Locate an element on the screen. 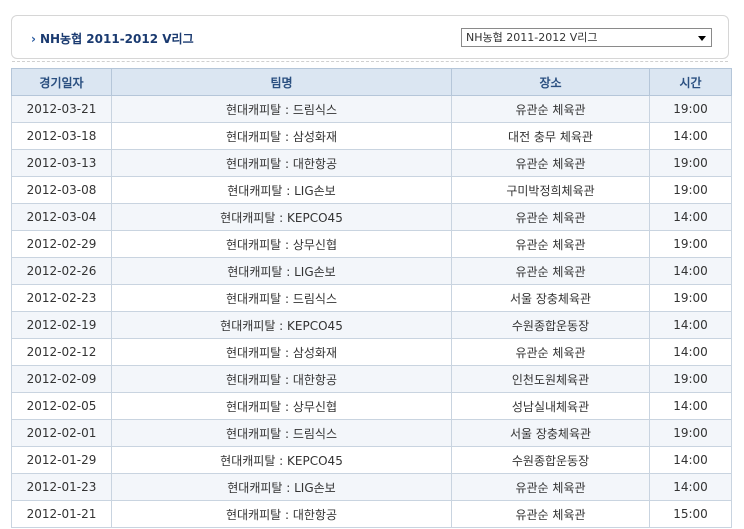 The height and width of the screenshot is (529, 744). season-title-text: NH농협 2011-2012 V리그 is located at coordinates (116, 39).